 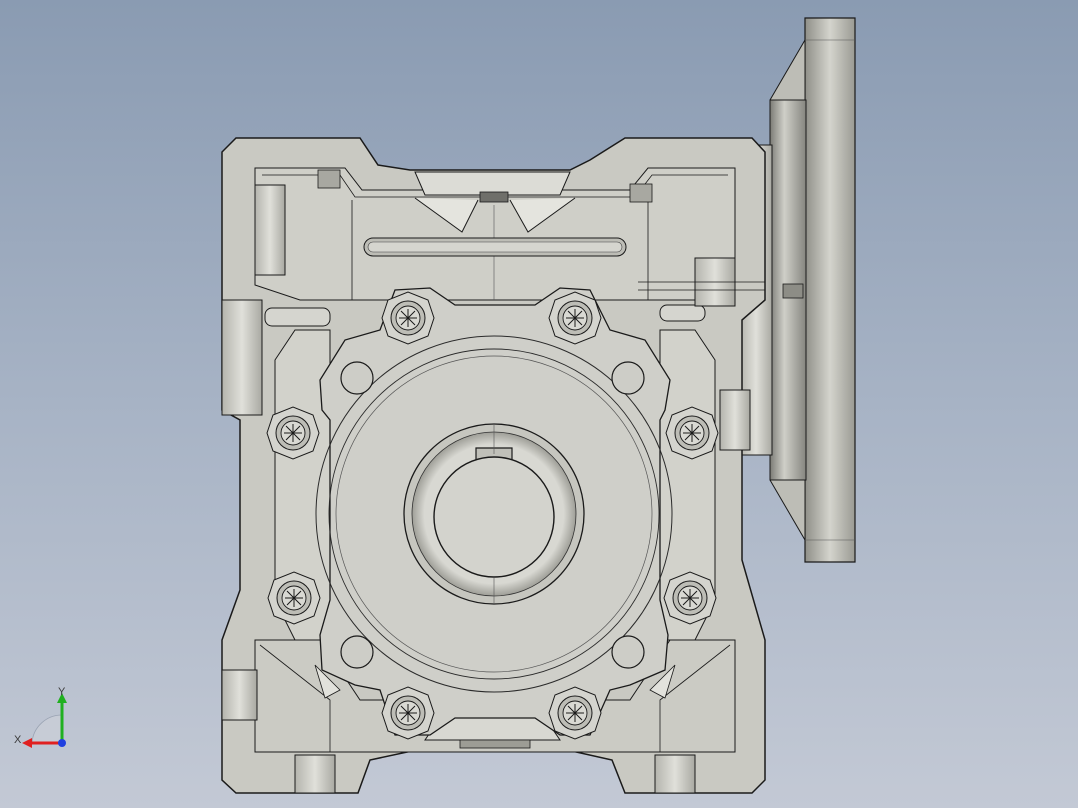 I want to click on output-bore, so click(x=494, y=514).